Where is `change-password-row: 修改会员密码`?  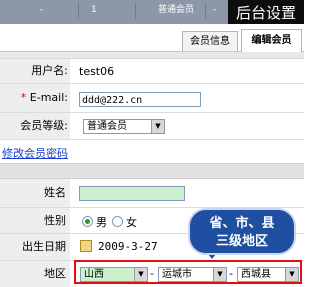 change-password-row: 修改会员密码 is located at coordinates (152, 151).